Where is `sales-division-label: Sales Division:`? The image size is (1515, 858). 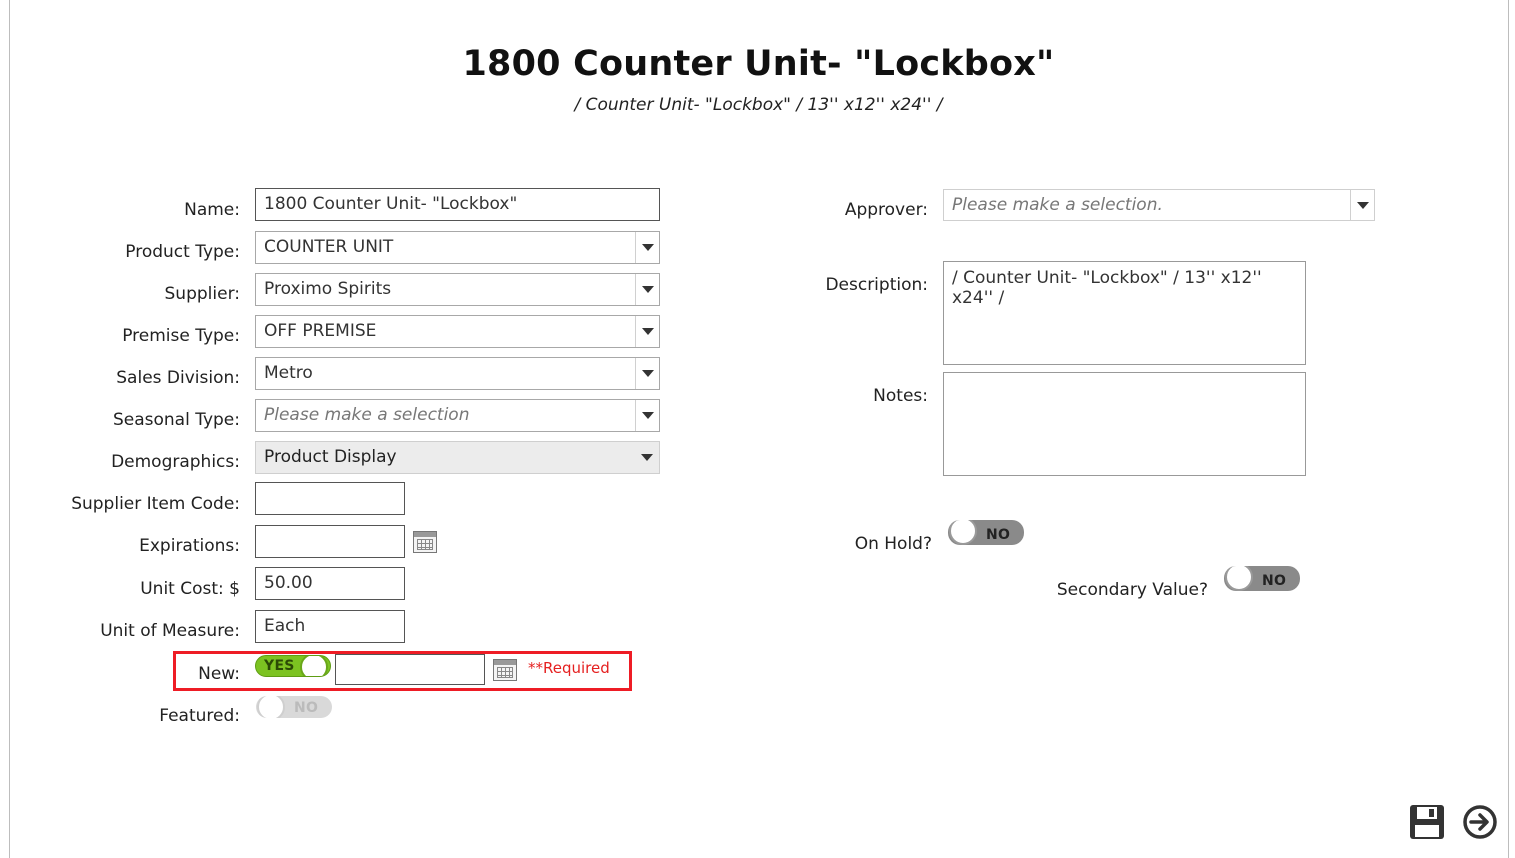 sales-division-label: Sales Division: is located at coordinates (178, 378).